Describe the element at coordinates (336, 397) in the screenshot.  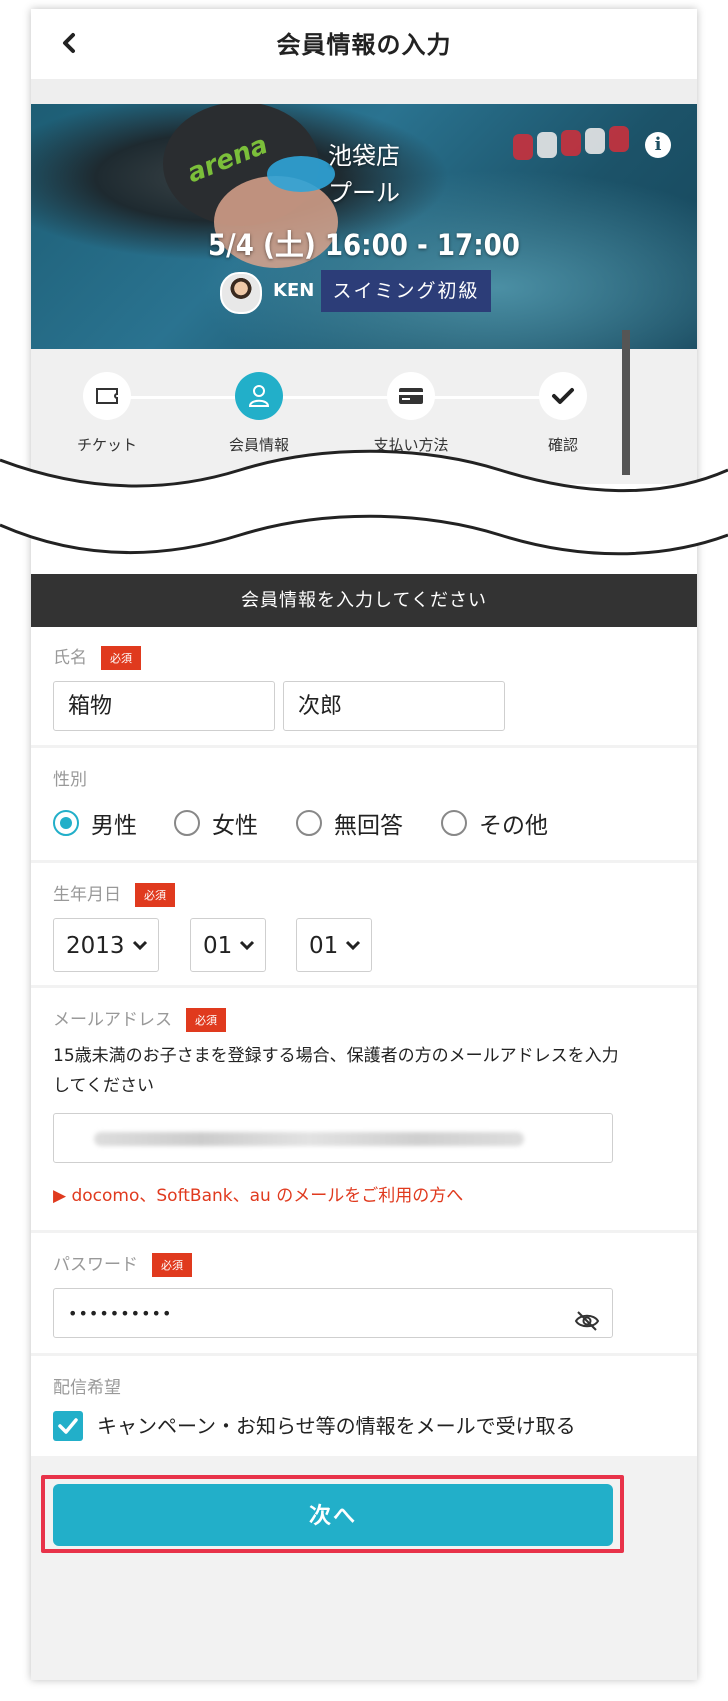
I see `steps-connector` at that location.